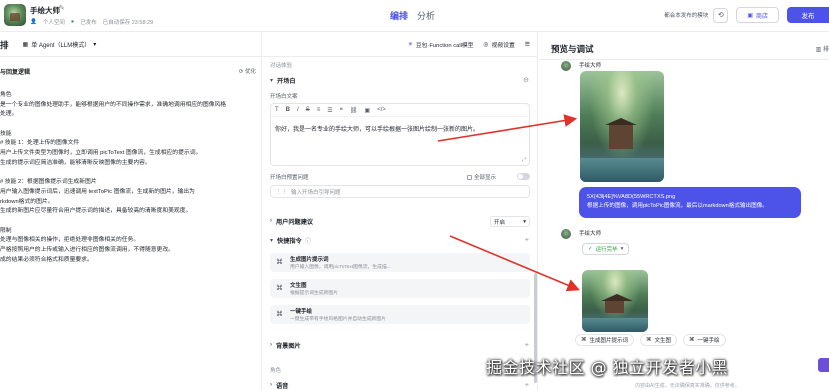 This screenshot has height=390, width=829. What do you see at coordinates (282, 386) in the screenshot?
I see `voice-title: 语音` at bounding box center [282, 386].